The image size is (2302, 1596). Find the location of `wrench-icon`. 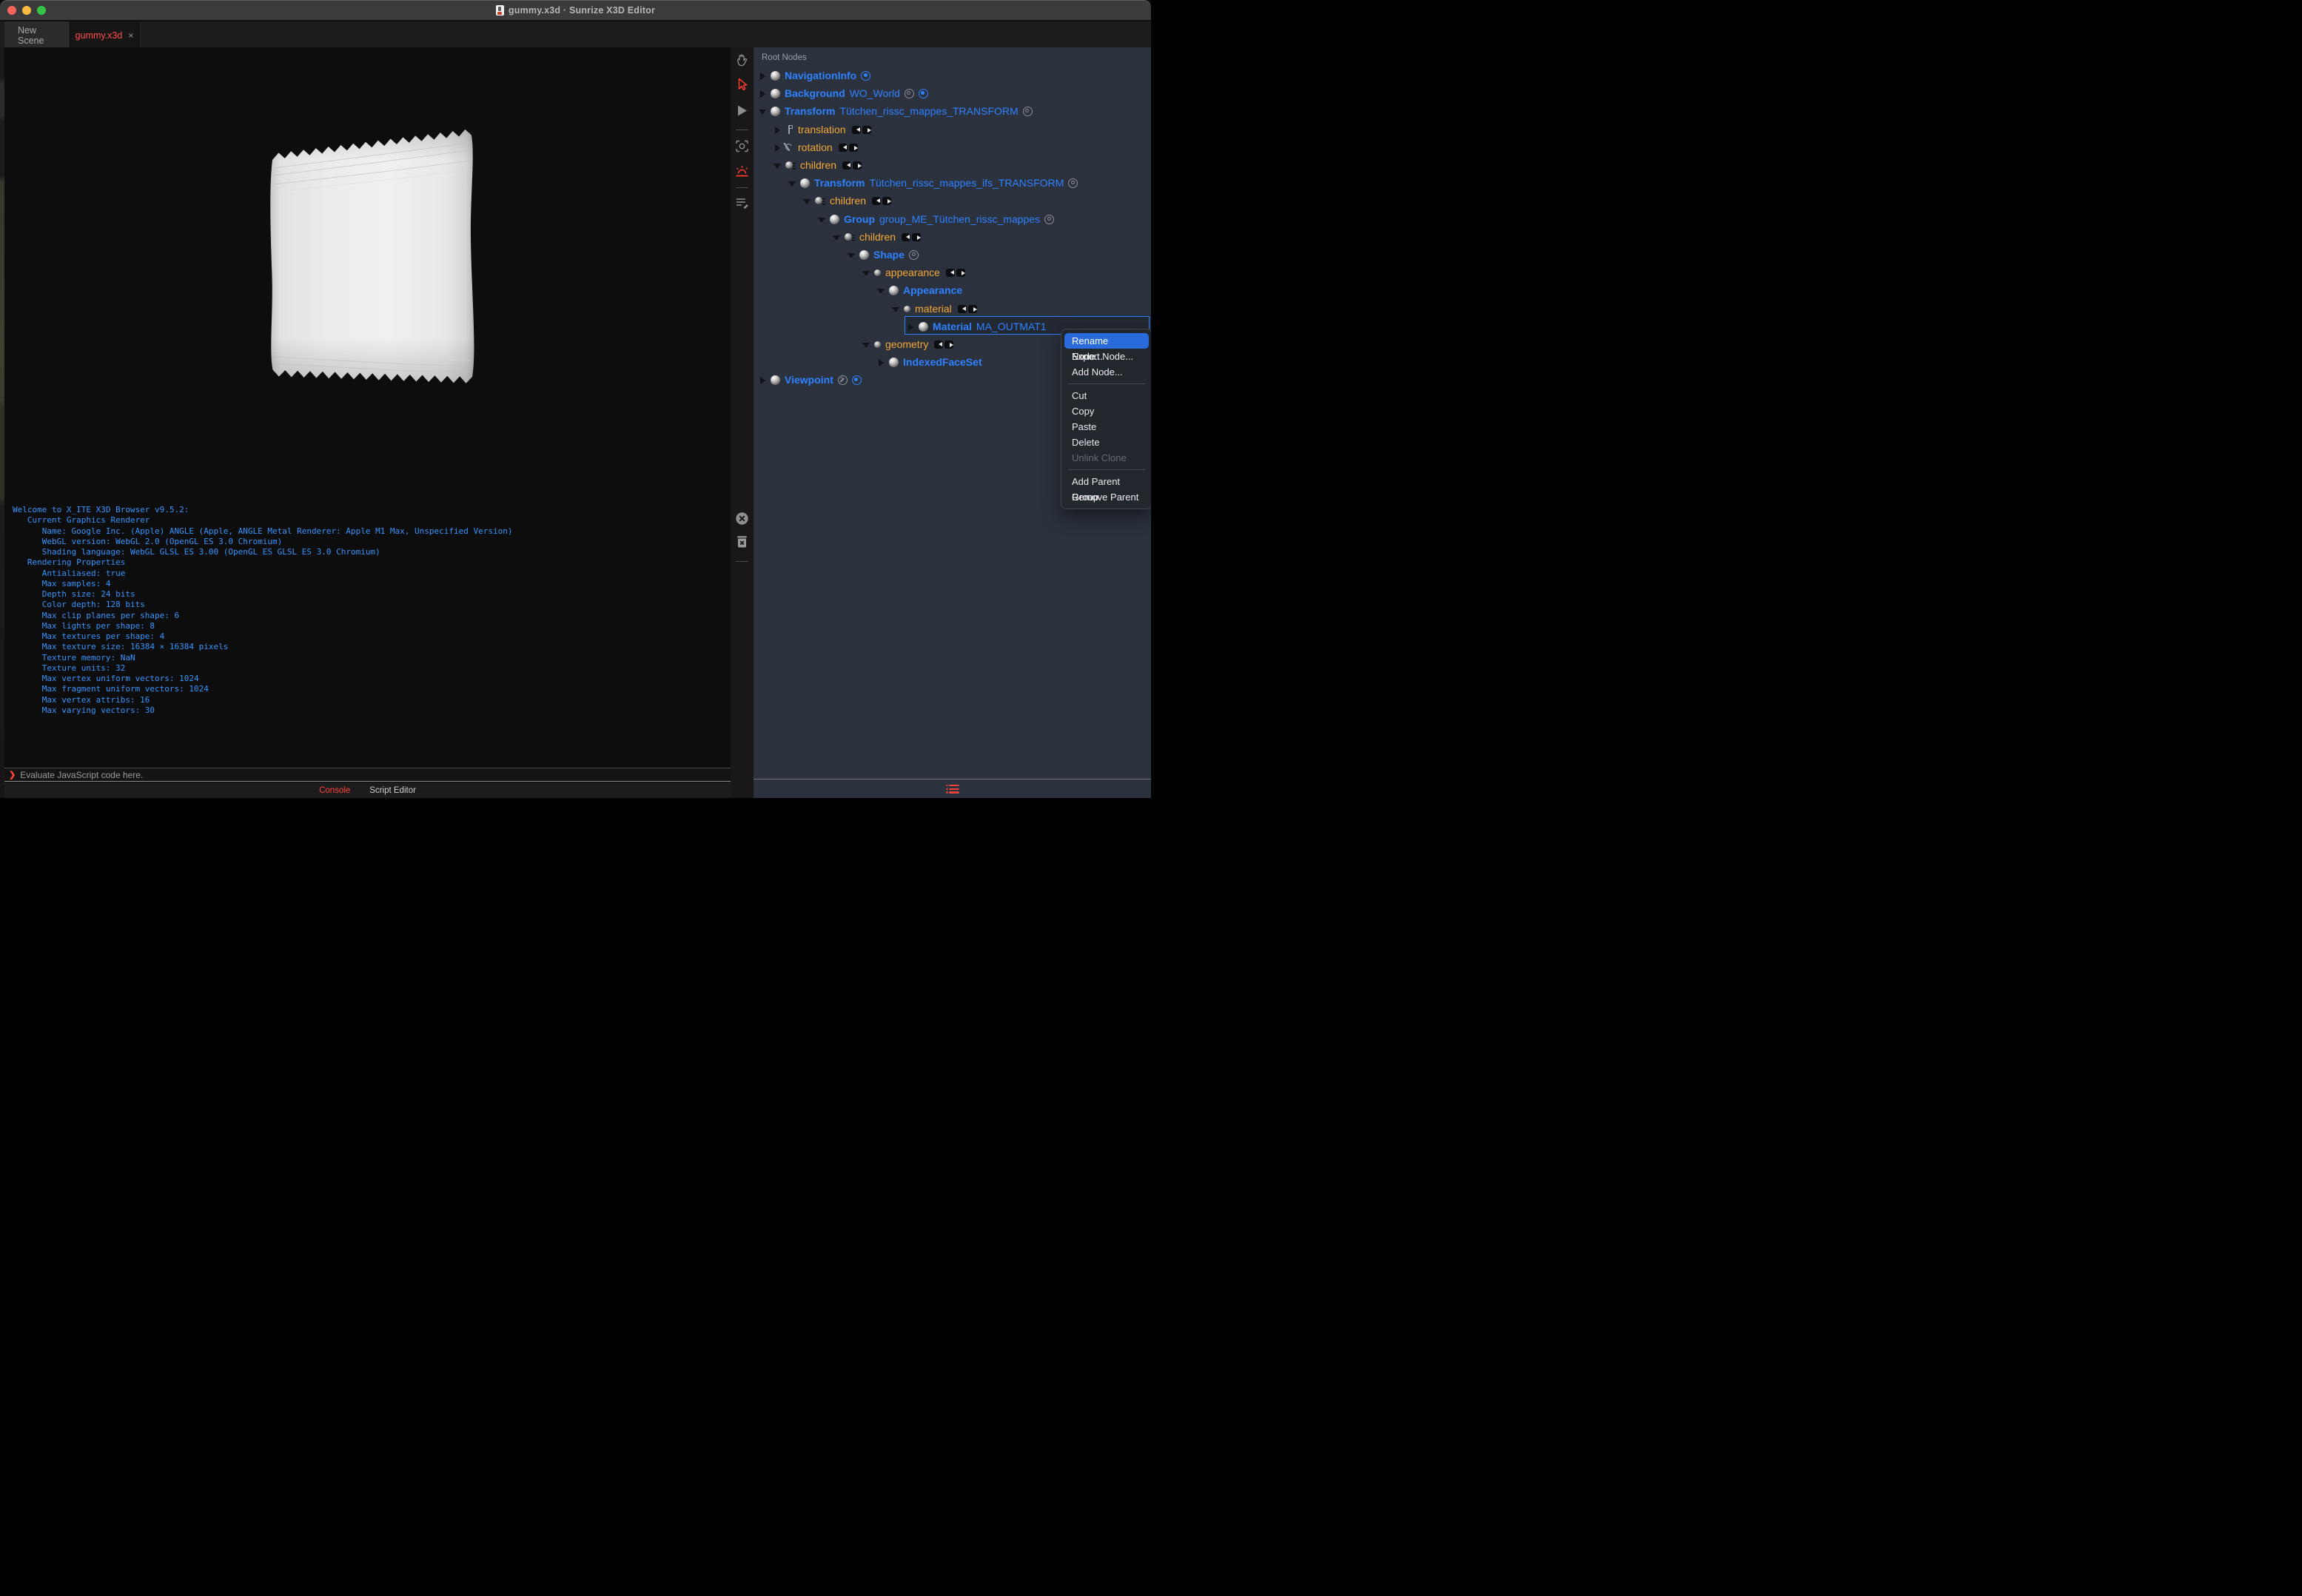

wrench-icon is located at coordinates (842, 380).